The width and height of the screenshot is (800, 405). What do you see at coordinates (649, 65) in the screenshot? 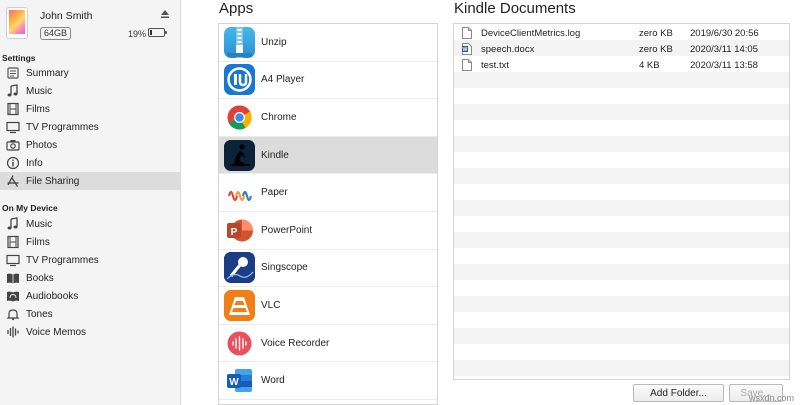
I see `file-size: 4 KB` at bounding box center [649, 65].